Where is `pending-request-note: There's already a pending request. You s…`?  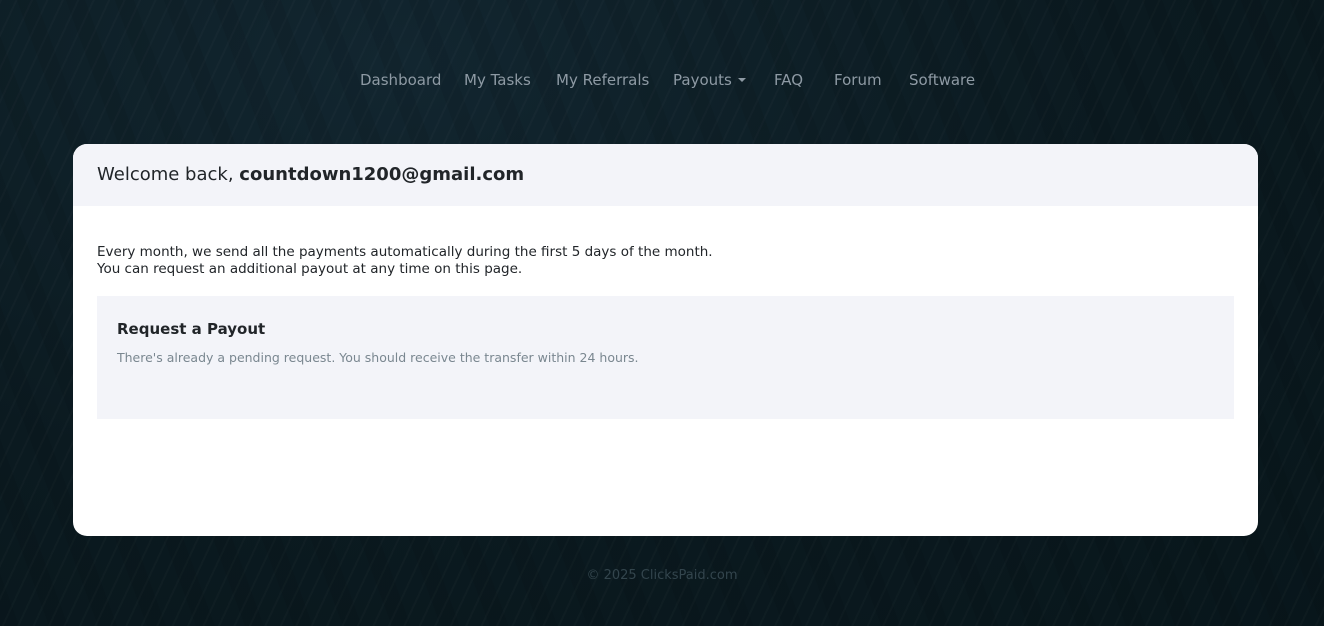 pending-request-note: There's already a pending request. You s… is located at coordinates (378, 357).